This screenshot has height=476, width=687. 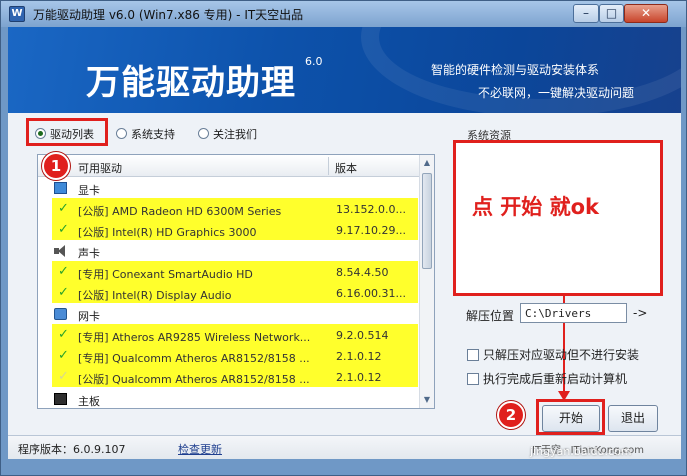 I want to click on option-restart-after: 执行完成后重新启动计算机, so click(x=547, y=378).